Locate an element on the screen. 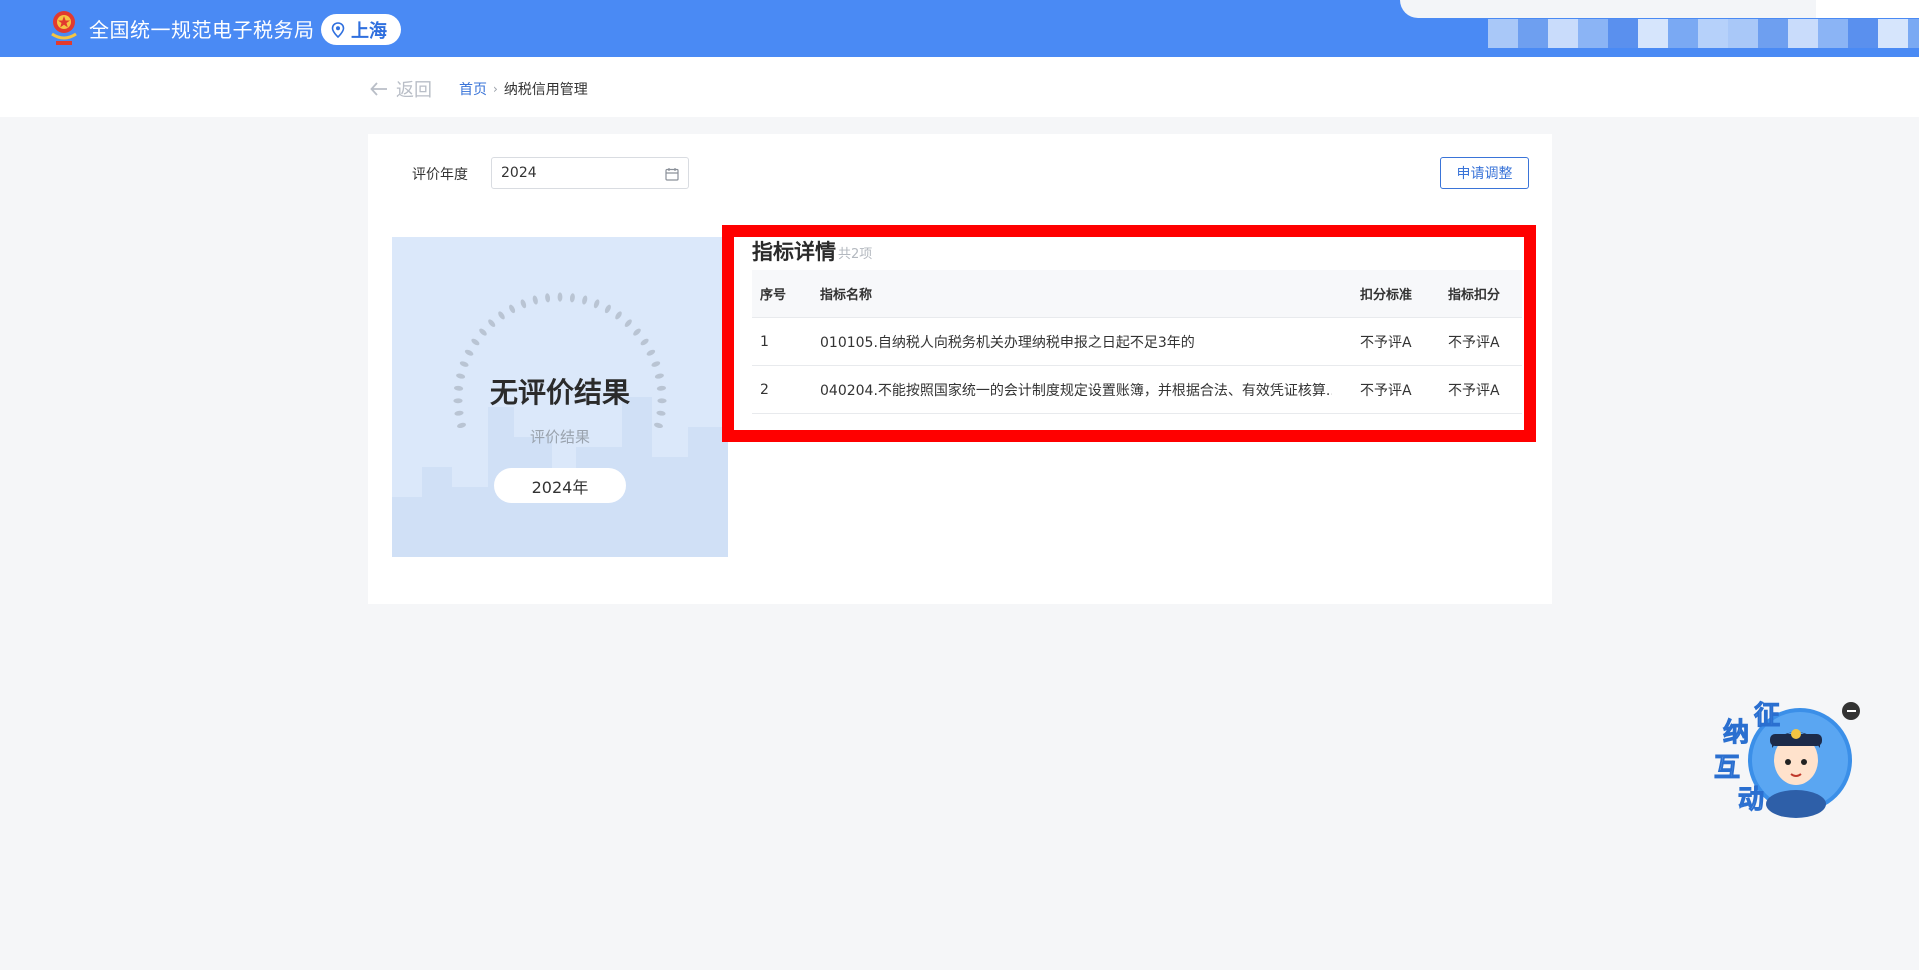 Image resolution: width=1919 pixels, height=970 pixels. region-label: 上海 is located at coordinates (369, 31).